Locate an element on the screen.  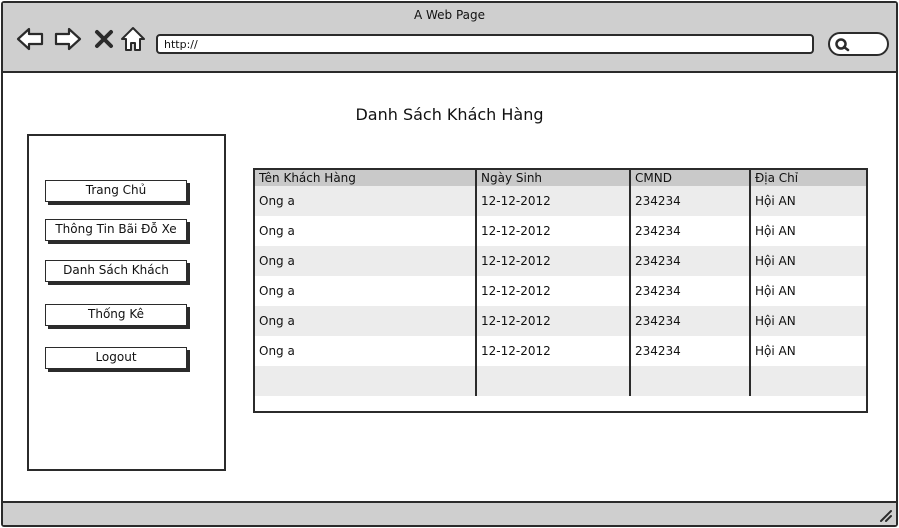
cell-name is located at coordinates (365, 381).